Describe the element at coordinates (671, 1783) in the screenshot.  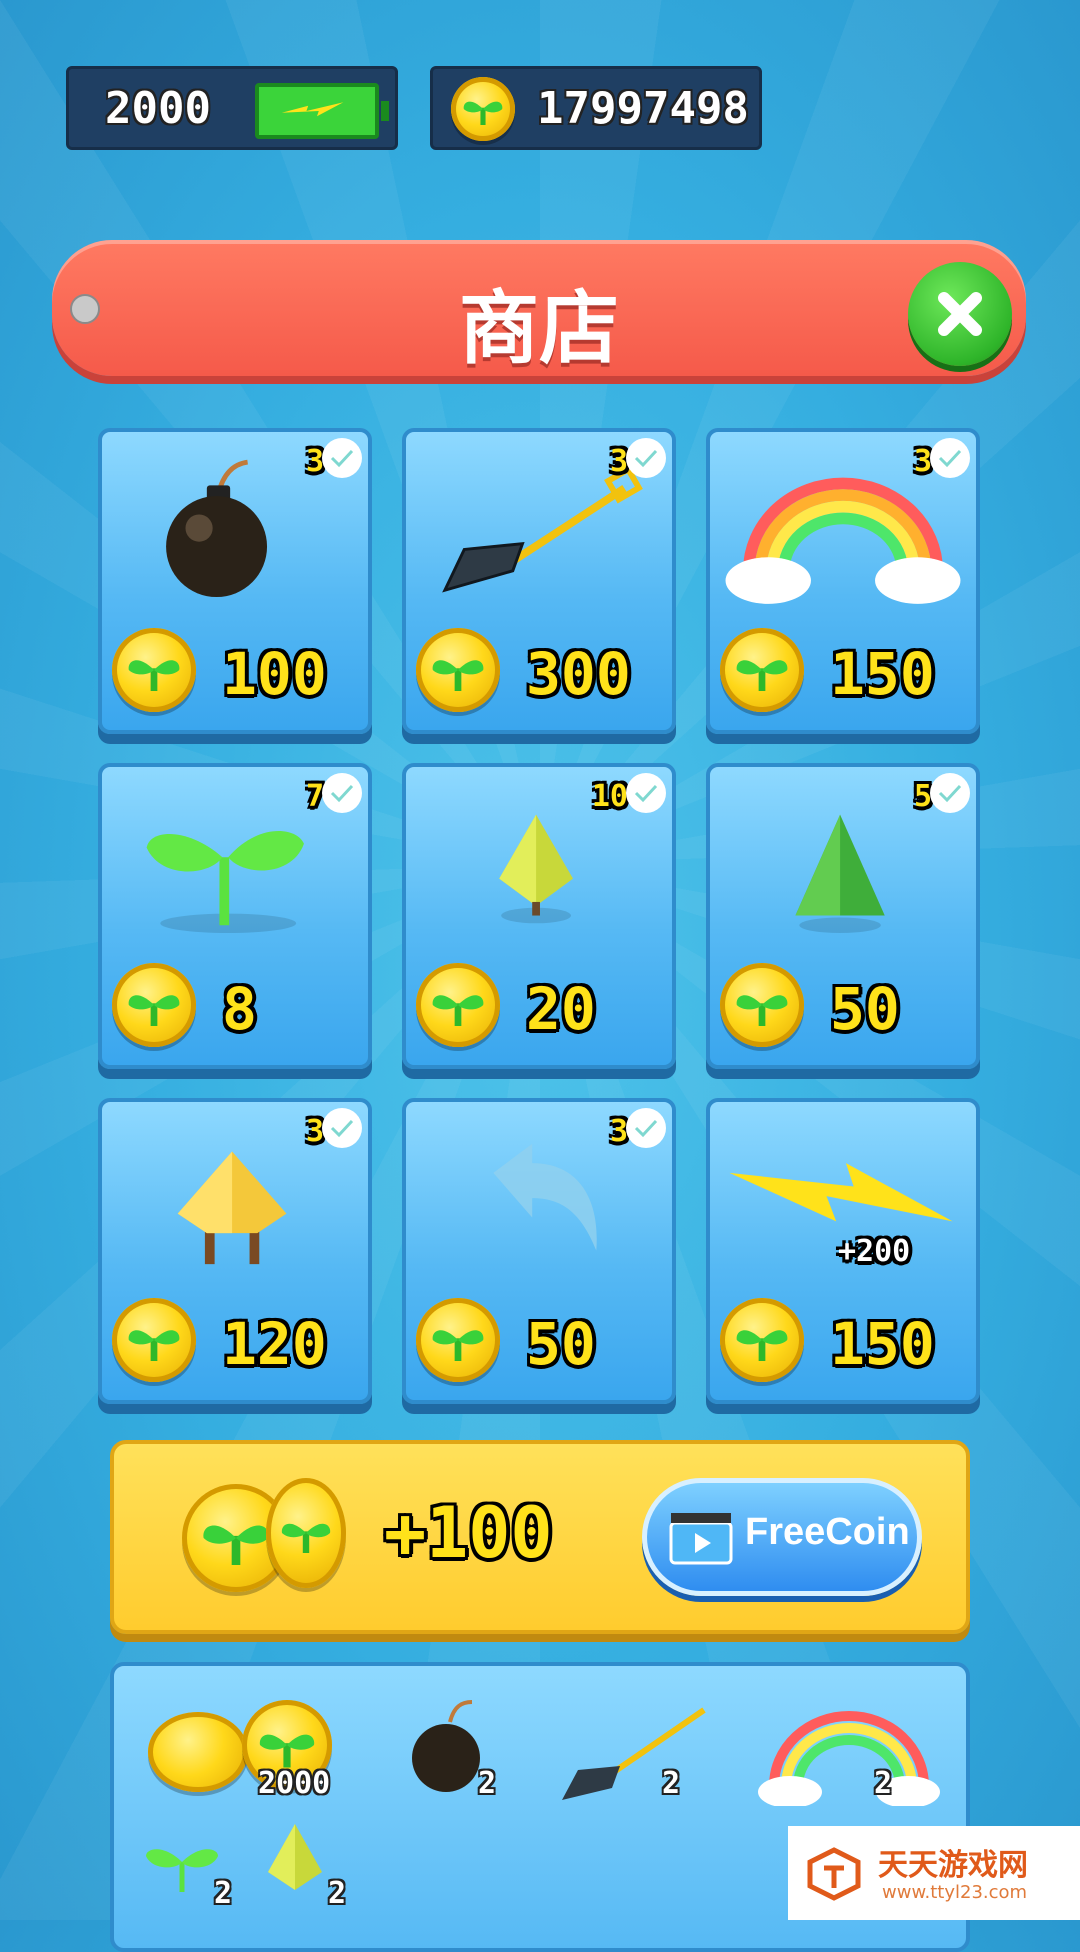
I see `bundle-shovel-count: 2` at that location.